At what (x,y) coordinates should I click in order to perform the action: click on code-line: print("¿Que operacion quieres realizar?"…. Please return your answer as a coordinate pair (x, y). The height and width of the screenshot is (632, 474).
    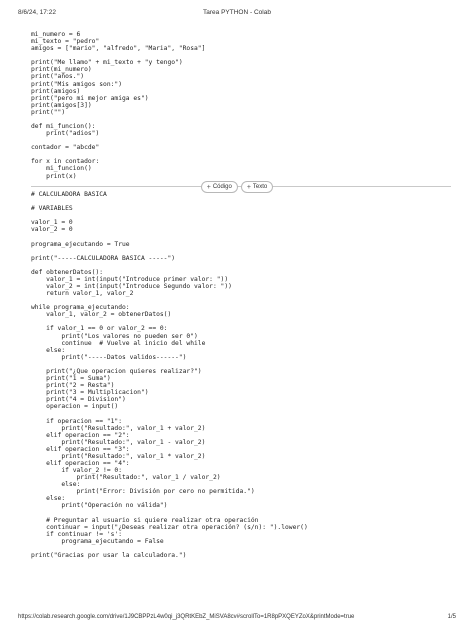
    Looking at the image, I should click on (116, 371).